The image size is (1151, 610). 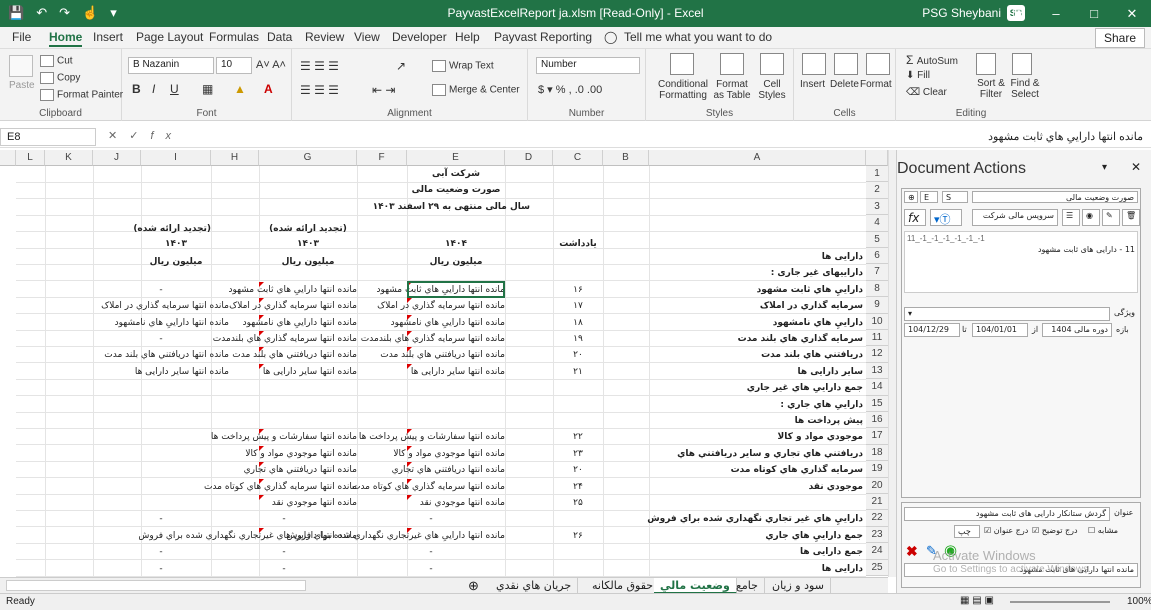 I want to click on close-icon: ✕, so click(x=1132, y=13).